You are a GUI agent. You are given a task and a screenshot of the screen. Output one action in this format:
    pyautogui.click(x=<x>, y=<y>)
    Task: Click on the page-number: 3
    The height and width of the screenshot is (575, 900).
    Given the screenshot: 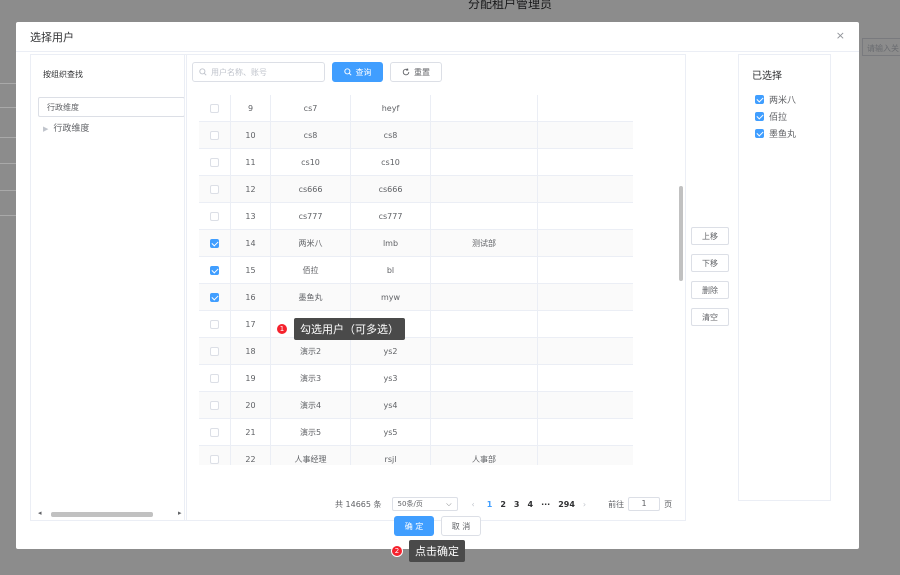 What is the action you would take?
    pyautogui.click(x=517, y=504)
    